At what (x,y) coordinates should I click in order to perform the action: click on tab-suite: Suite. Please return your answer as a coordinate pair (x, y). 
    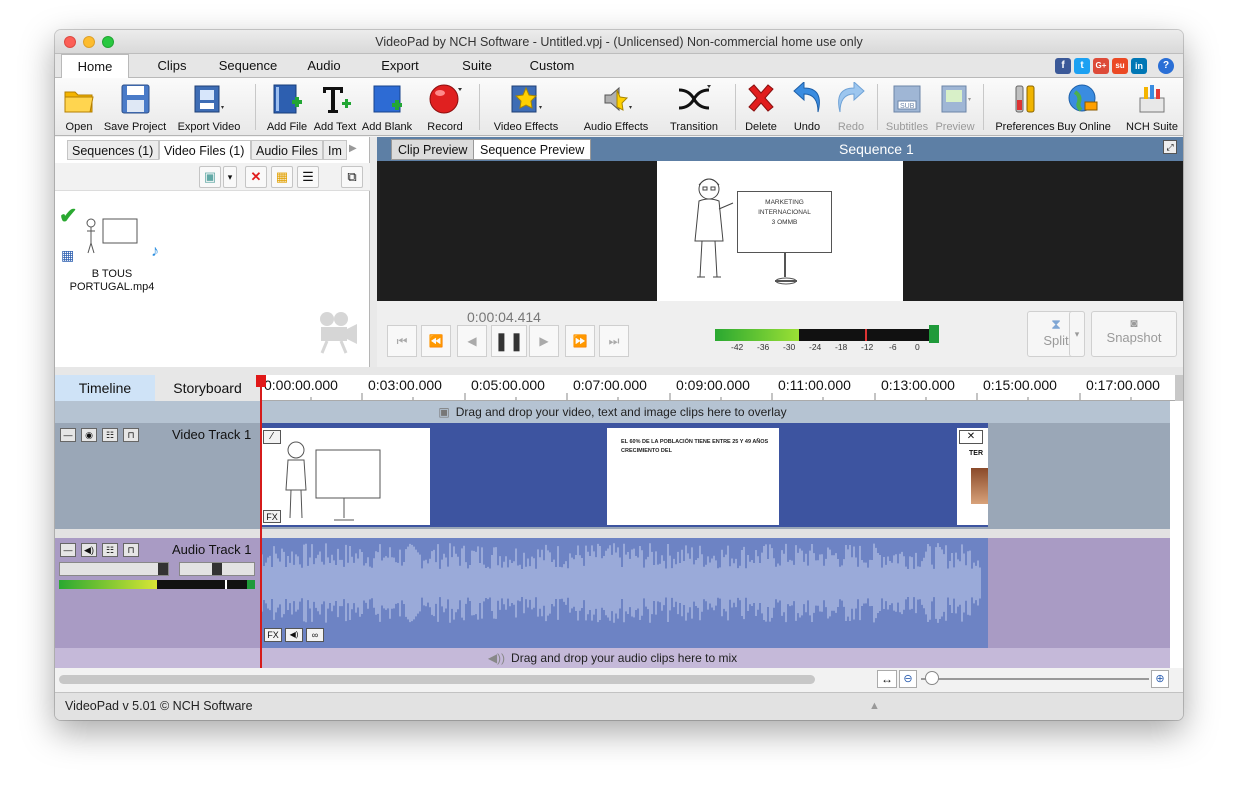
    Looking at the image, I should click on (477, 66).